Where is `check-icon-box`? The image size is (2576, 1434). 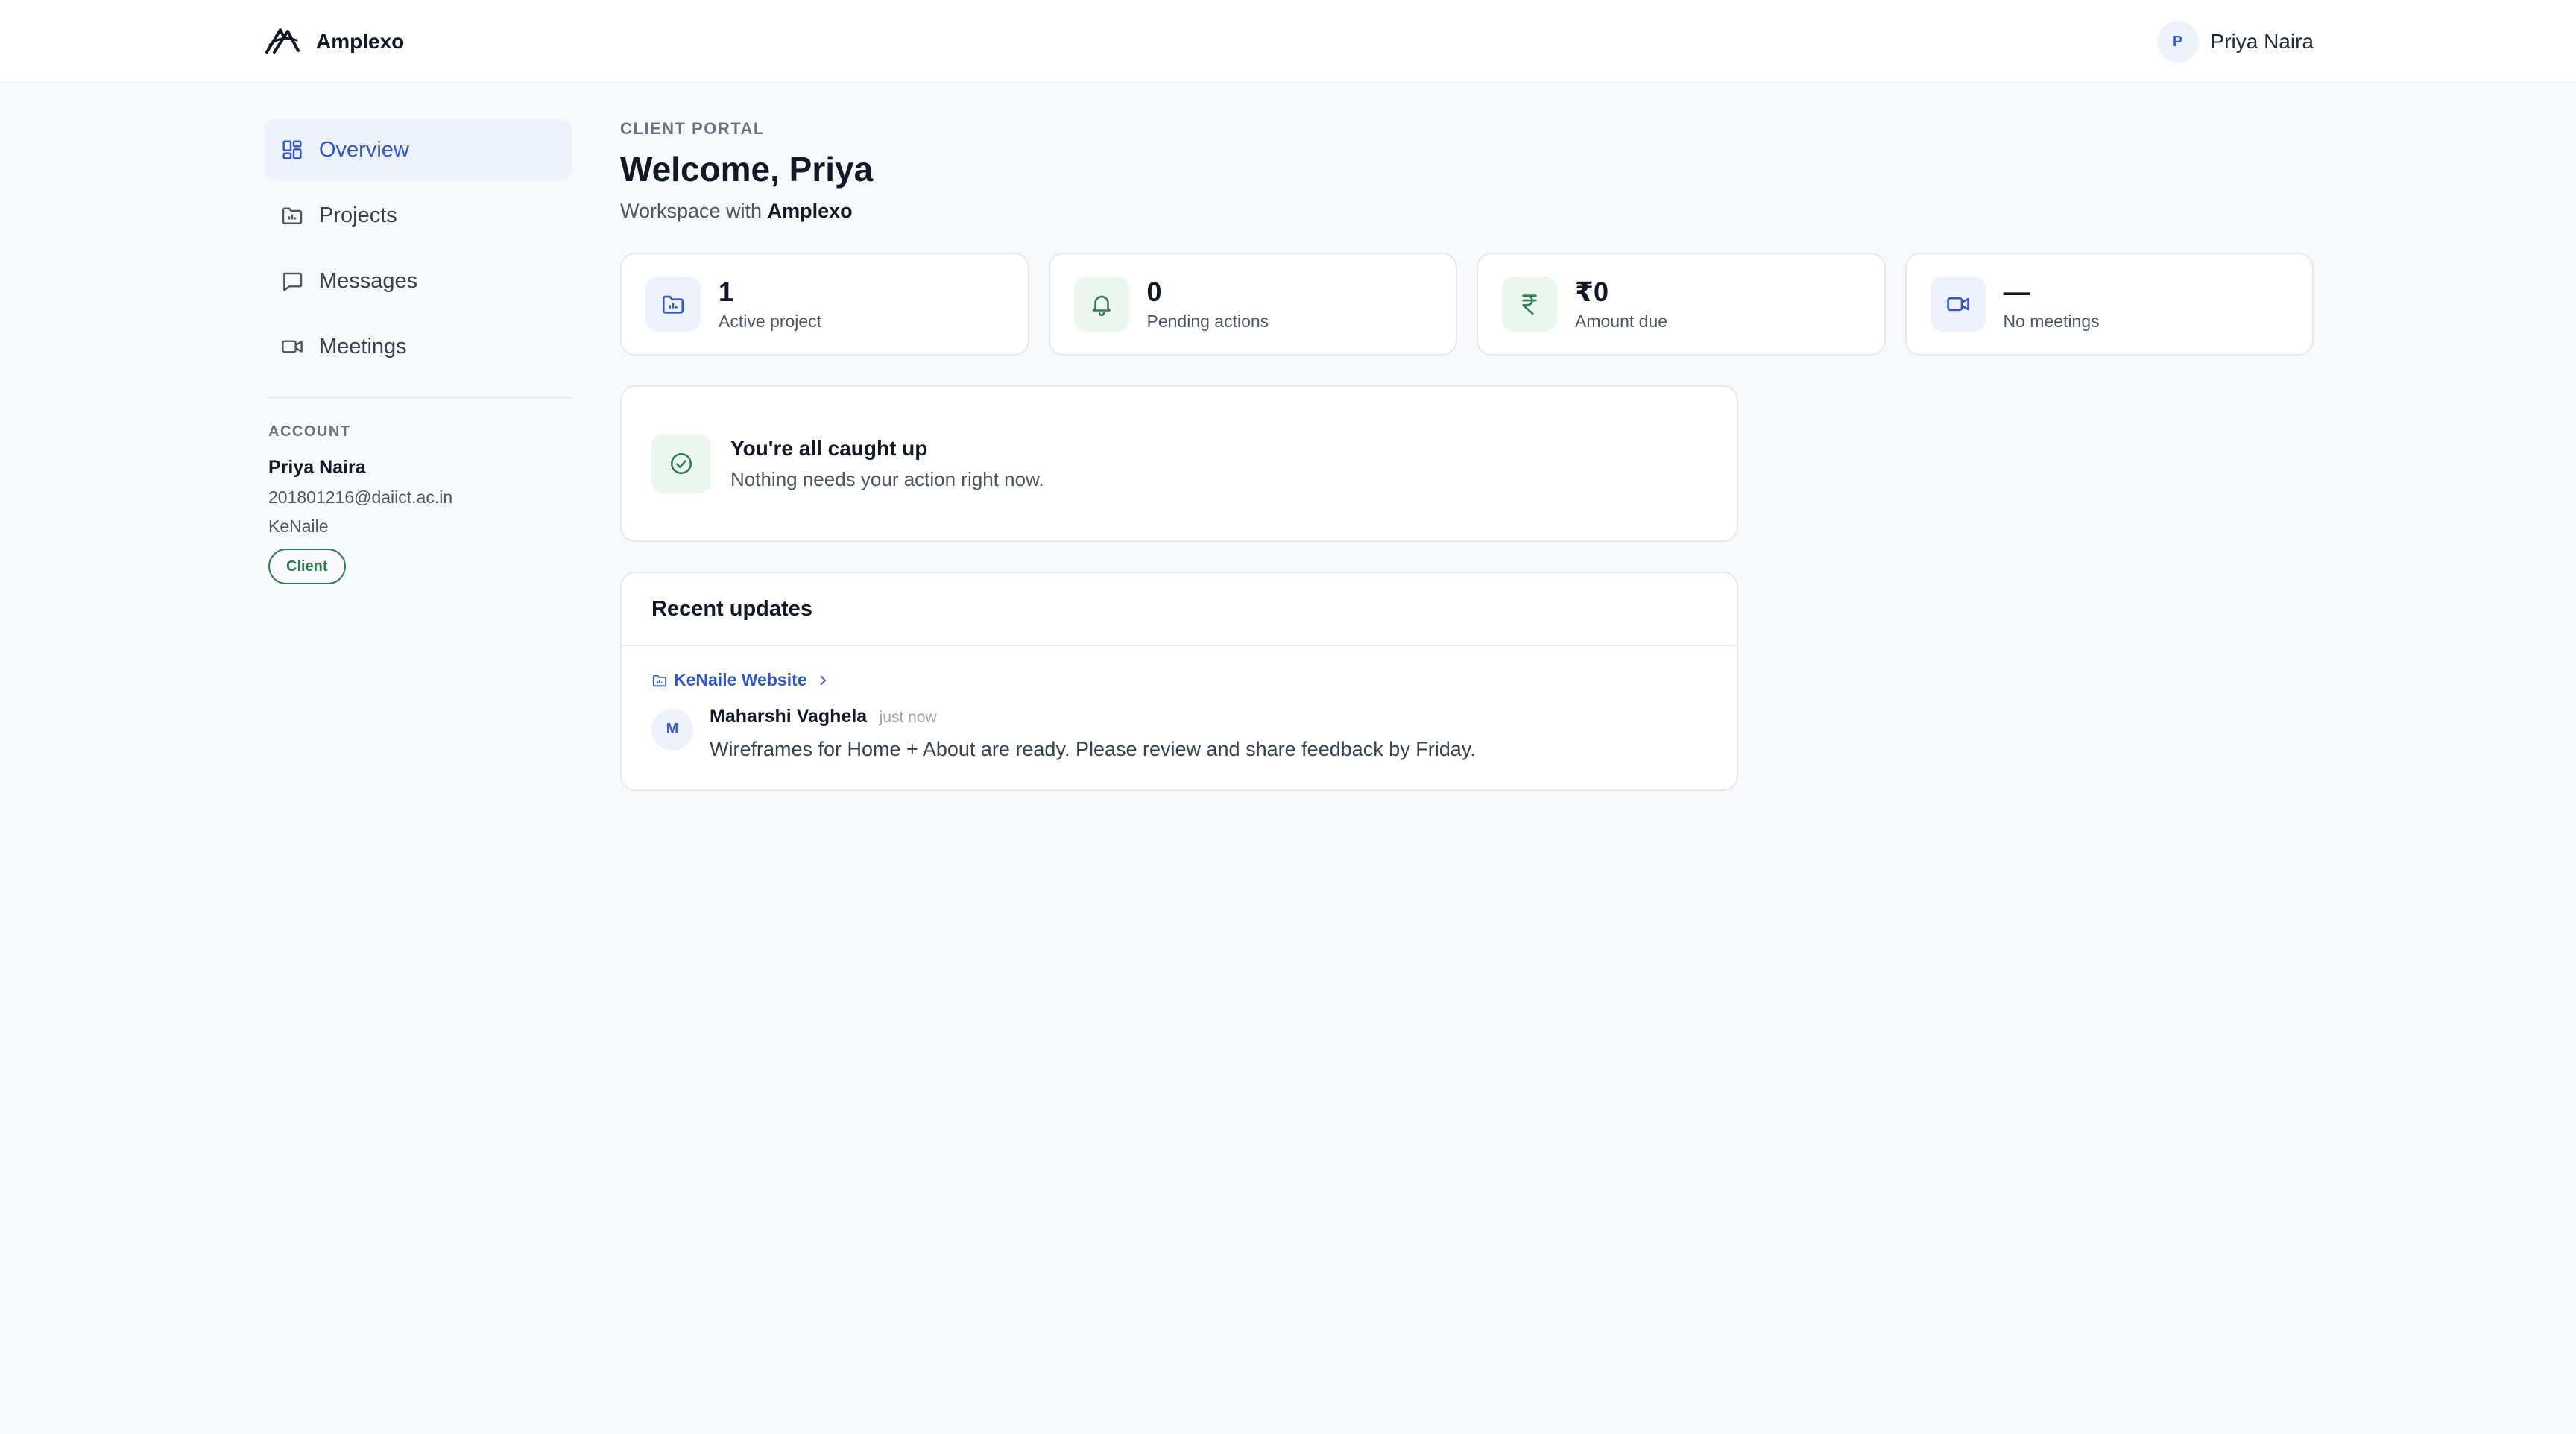 check-icon-box is located at coordinates (681, 463).